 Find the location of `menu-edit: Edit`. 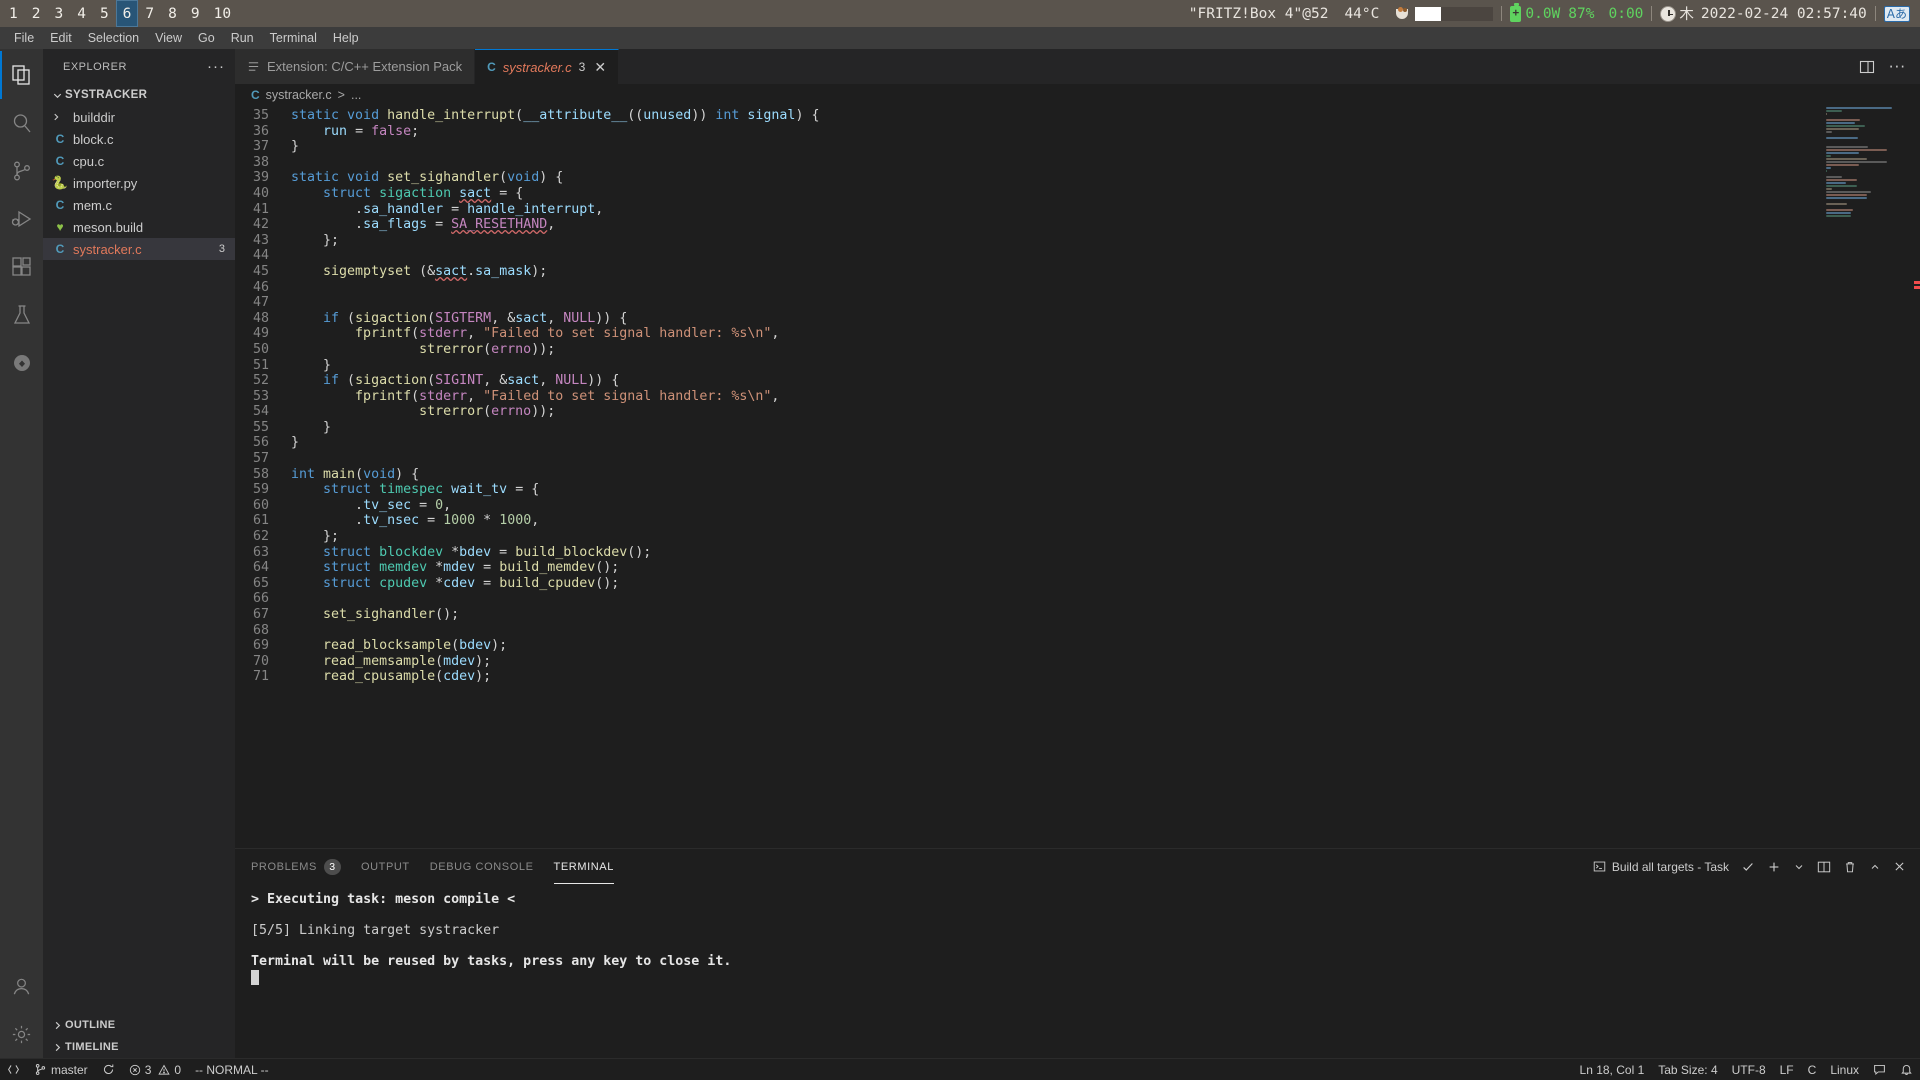

menu-edit: Edit is located at coordinates (61, 38).